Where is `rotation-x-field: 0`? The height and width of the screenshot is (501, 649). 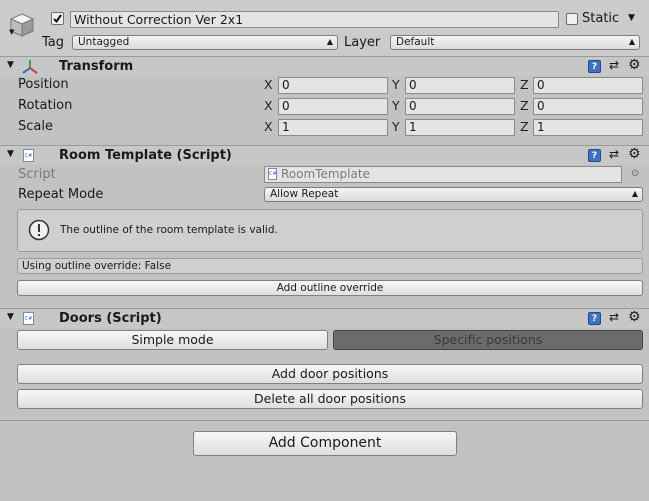
rotation-x-field: 0 is located at coordinates (333, 106).